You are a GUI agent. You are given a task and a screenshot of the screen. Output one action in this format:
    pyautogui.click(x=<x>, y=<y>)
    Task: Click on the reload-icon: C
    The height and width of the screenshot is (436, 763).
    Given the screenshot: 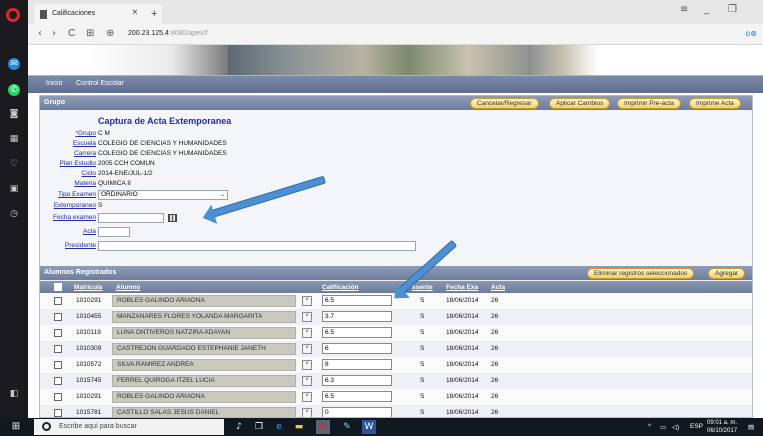 What is the action you would take?
    pyautogui.click(x=71, y=33)
    